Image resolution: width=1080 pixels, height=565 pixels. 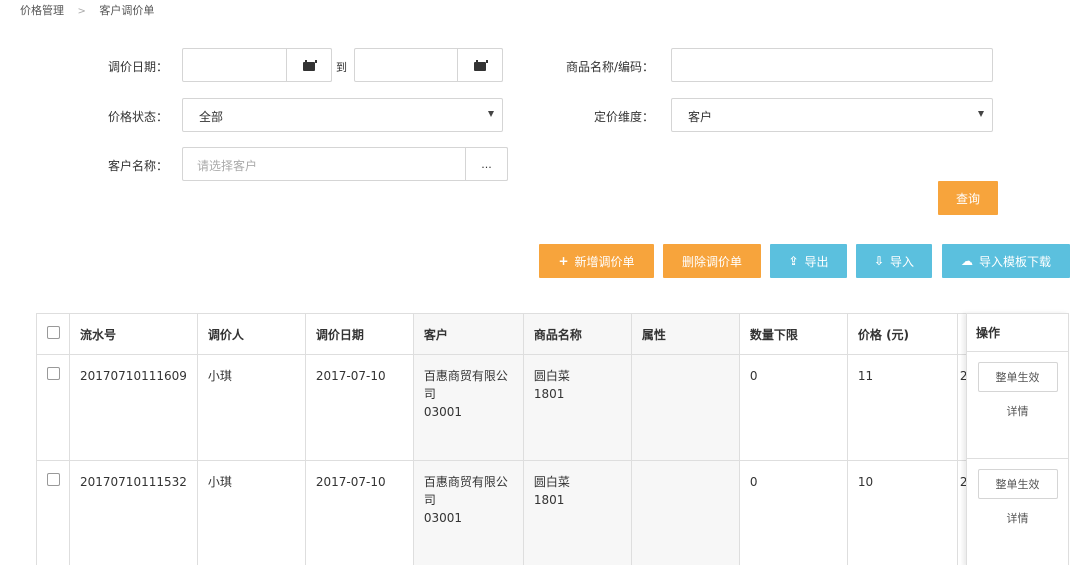 What do you see at coordinates (42, 10) in the screenshot?
I see `breadcrumb-item-price-mgmt: 价格管理` at bounding box center [42, 10].